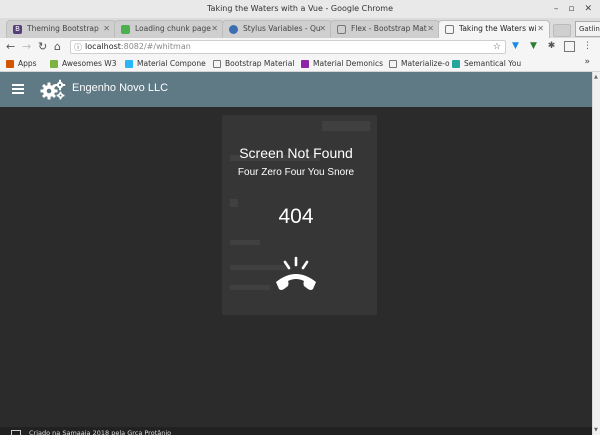 The image size is (600, 435). What do you see at coordinates (155, 46) in the screenshot?
I see `url-path: :8082/#/whitman` at bounding box center [155, 46].